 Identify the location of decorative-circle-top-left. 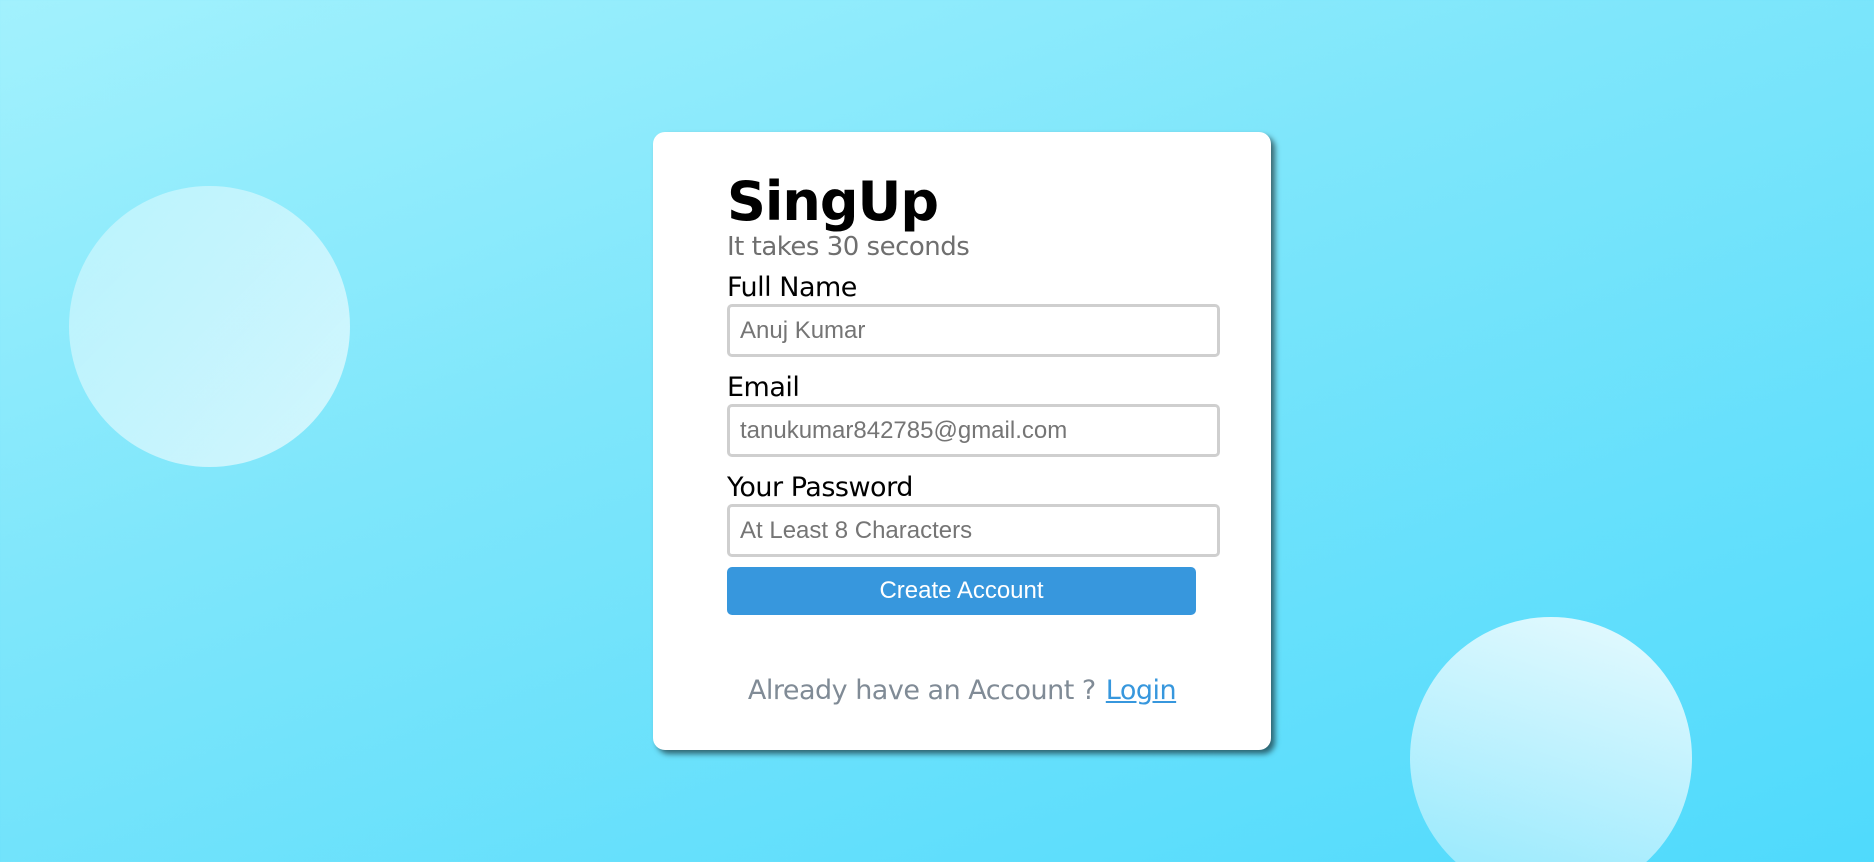
(209, 326).